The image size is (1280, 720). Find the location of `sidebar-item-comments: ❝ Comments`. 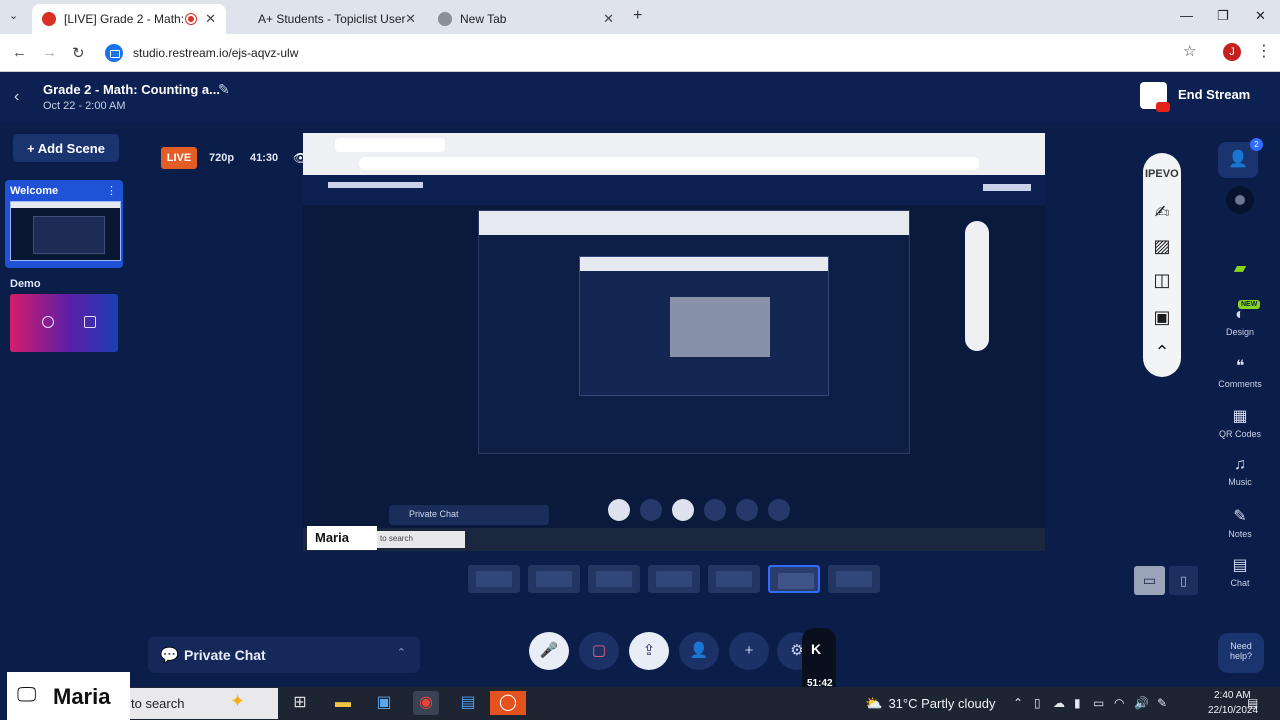

sidebar-item-comments: ❝ Comments is located at coordinates (1240, 372).